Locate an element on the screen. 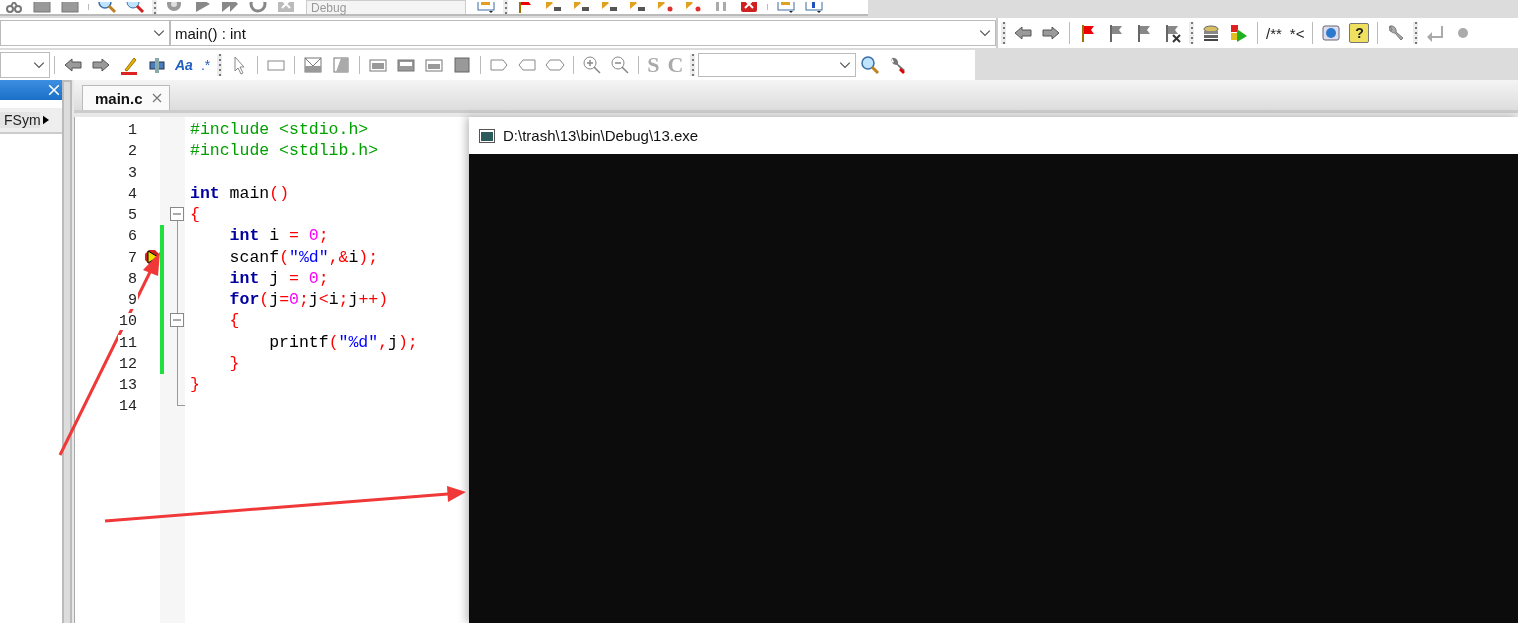 The height and width of the screenshot is (623, 1518). code-line: #include <stdlib.h> is located at coordinates (284, 151).